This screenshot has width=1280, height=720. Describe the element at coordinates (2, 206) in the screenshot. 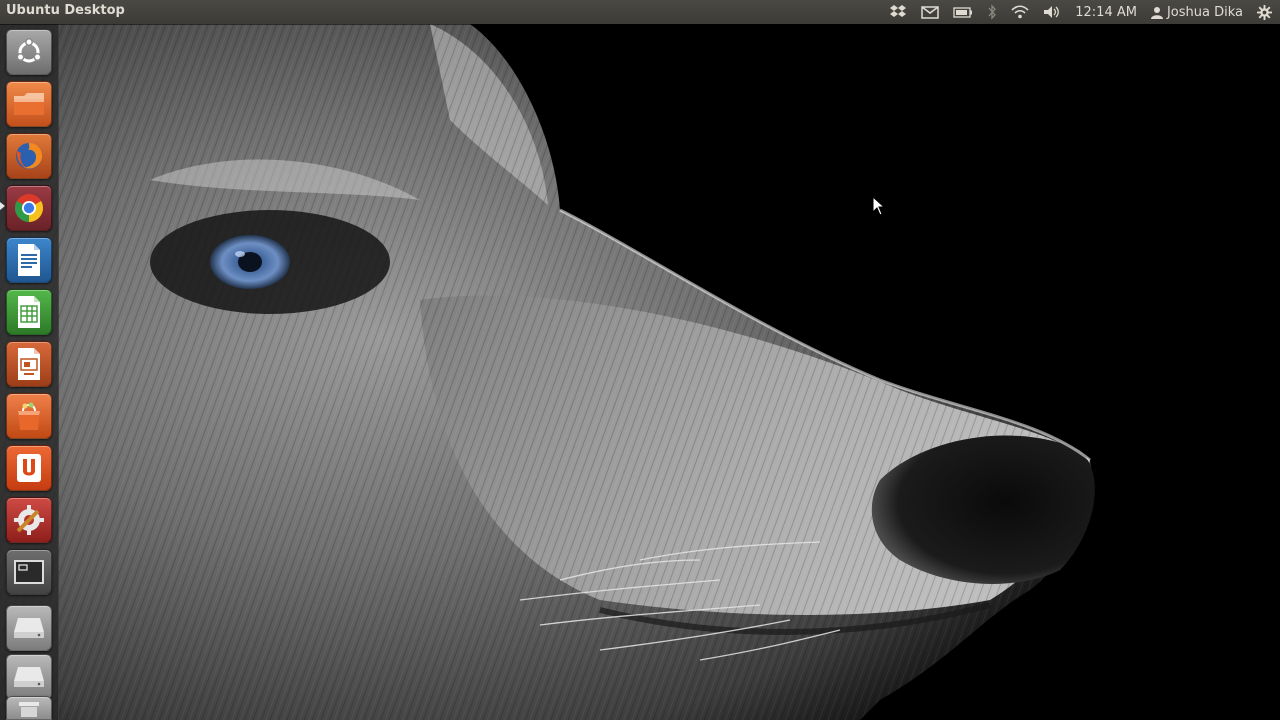

I see `launcher-running-pip` at that location.